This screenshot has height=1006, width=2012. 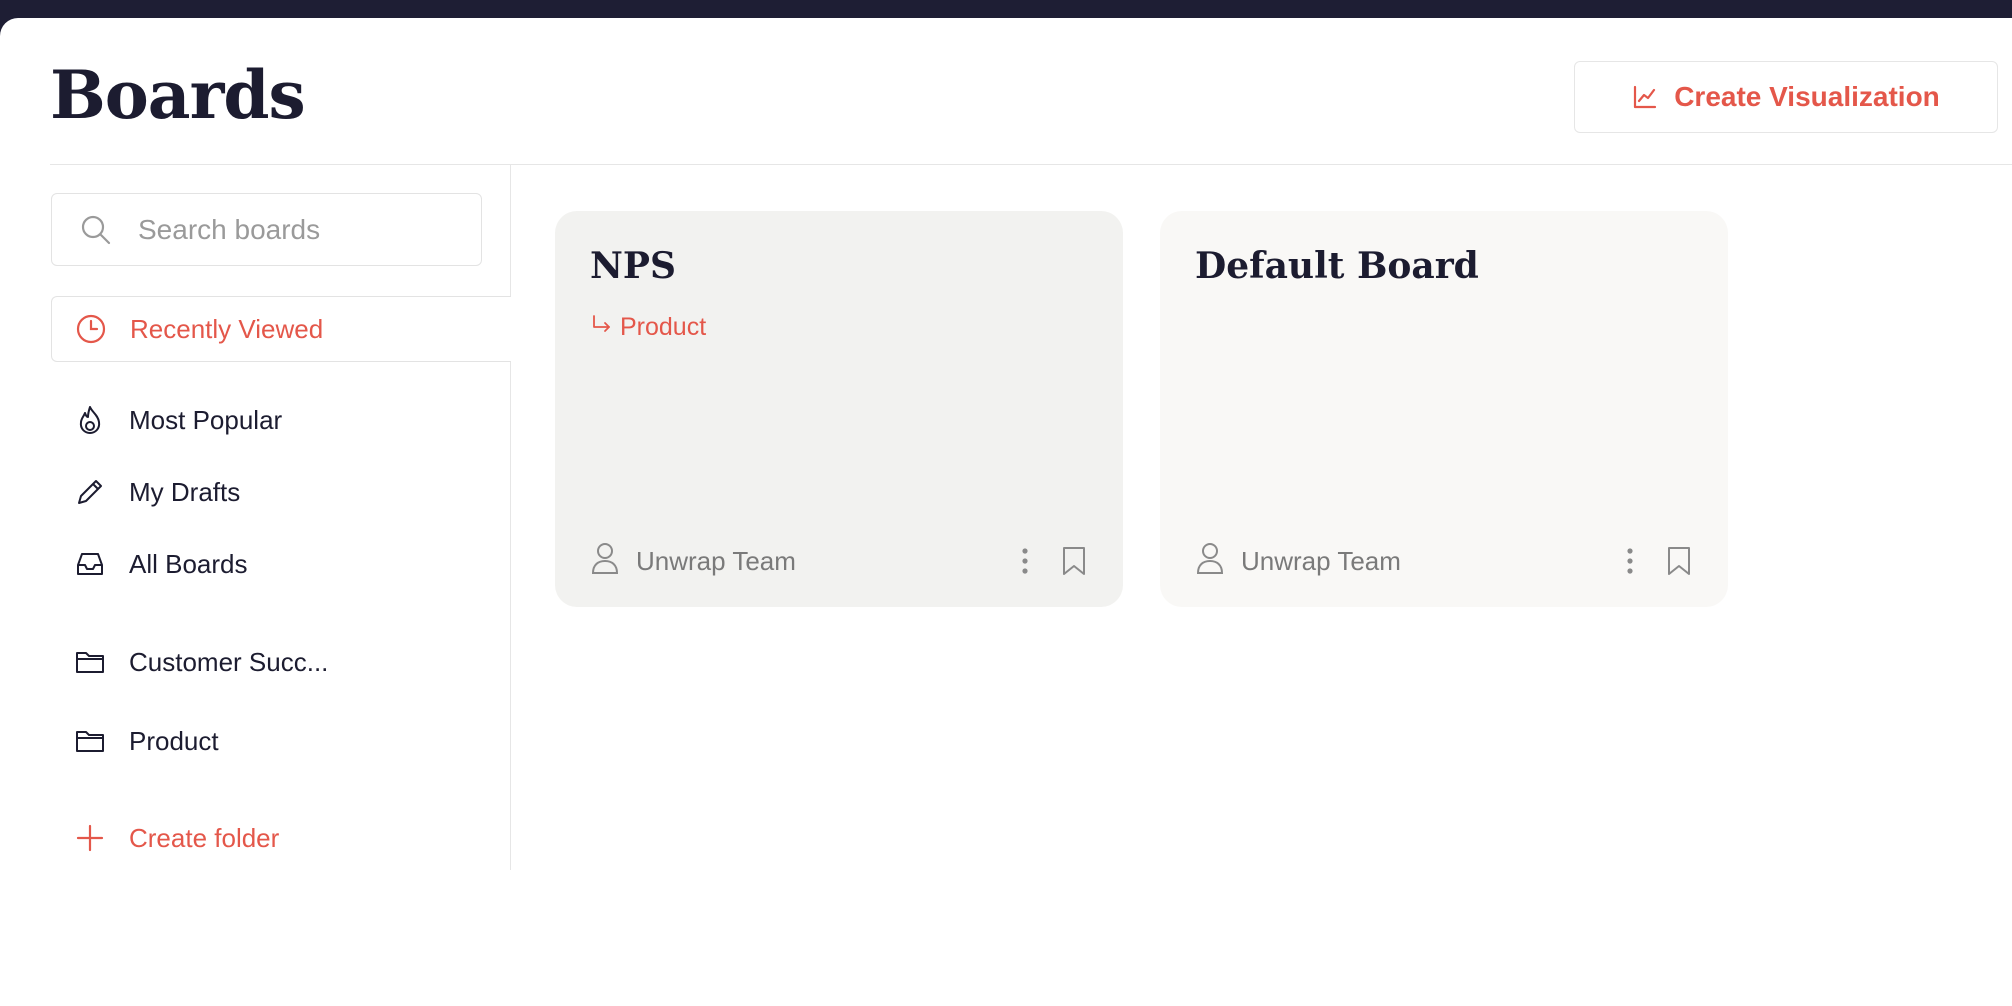 I want to click on board-card-default-board: Default Board Unwrap Team, so click(x=1444, y=409).